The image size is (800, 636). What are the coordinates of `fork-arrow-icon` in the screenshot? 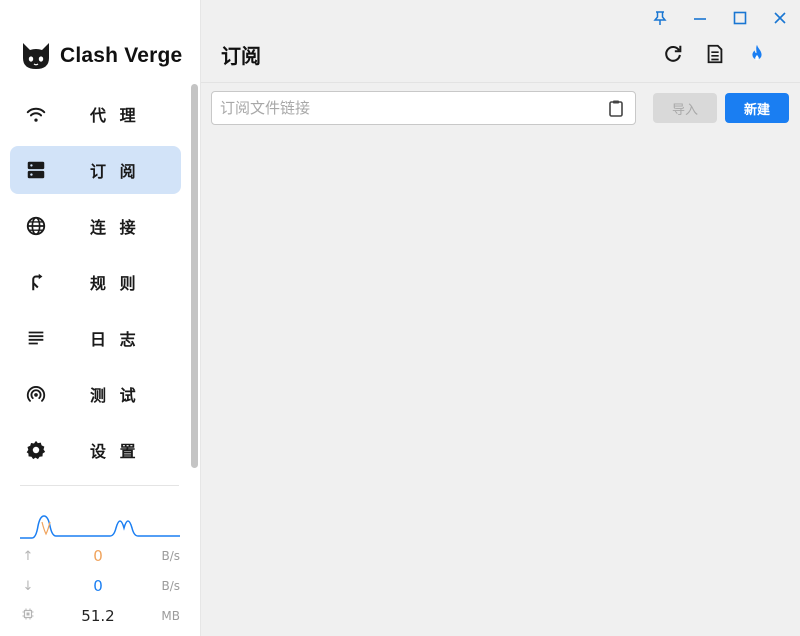 It's located at (36, 282).